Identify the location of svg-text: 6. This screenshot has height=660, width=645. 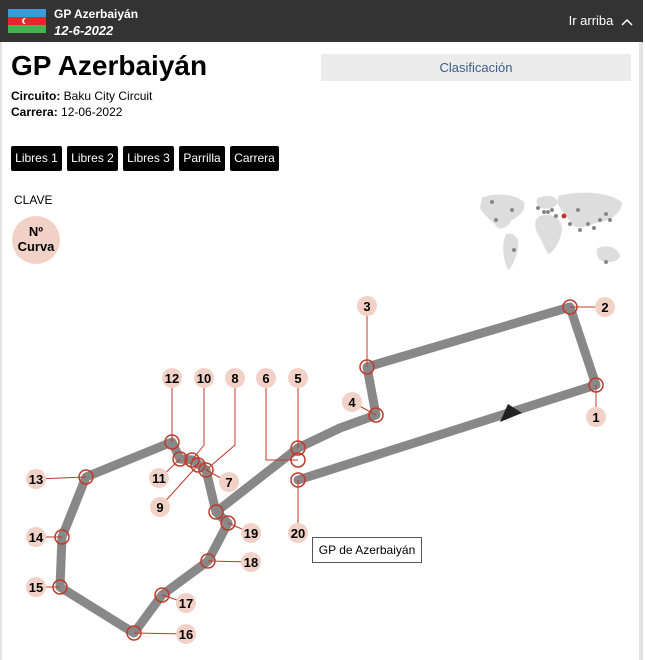
(265, 378).